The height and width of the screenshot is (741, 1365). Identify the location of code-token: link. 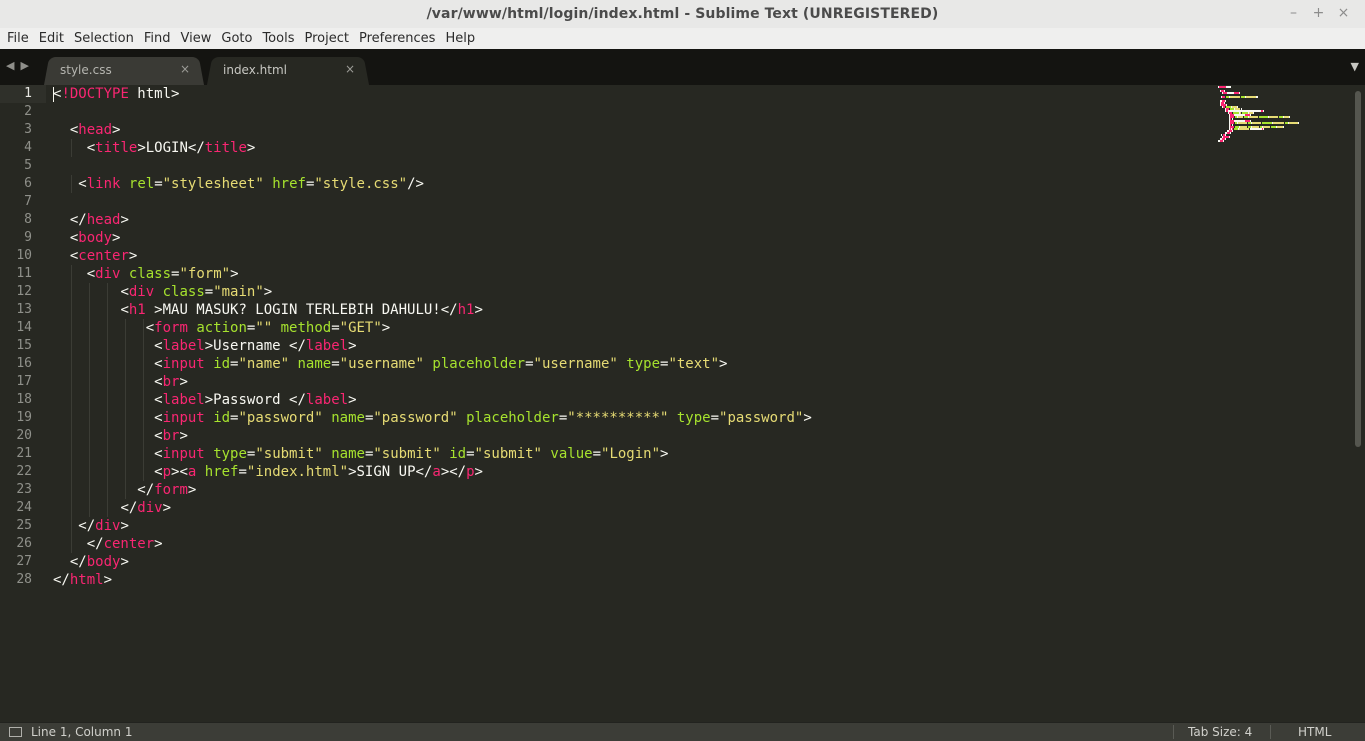
(103, 184).